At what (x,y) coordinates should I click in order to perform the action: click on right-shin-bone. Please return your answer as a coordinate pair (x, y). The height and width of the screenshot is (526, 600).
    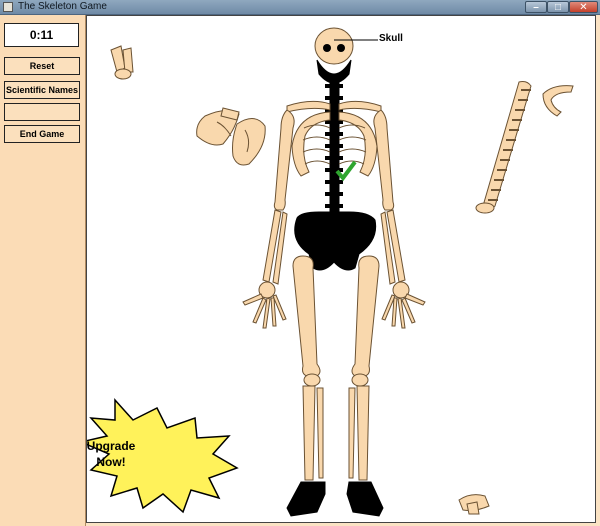
    Looking at the image, I should click on (359, 433).